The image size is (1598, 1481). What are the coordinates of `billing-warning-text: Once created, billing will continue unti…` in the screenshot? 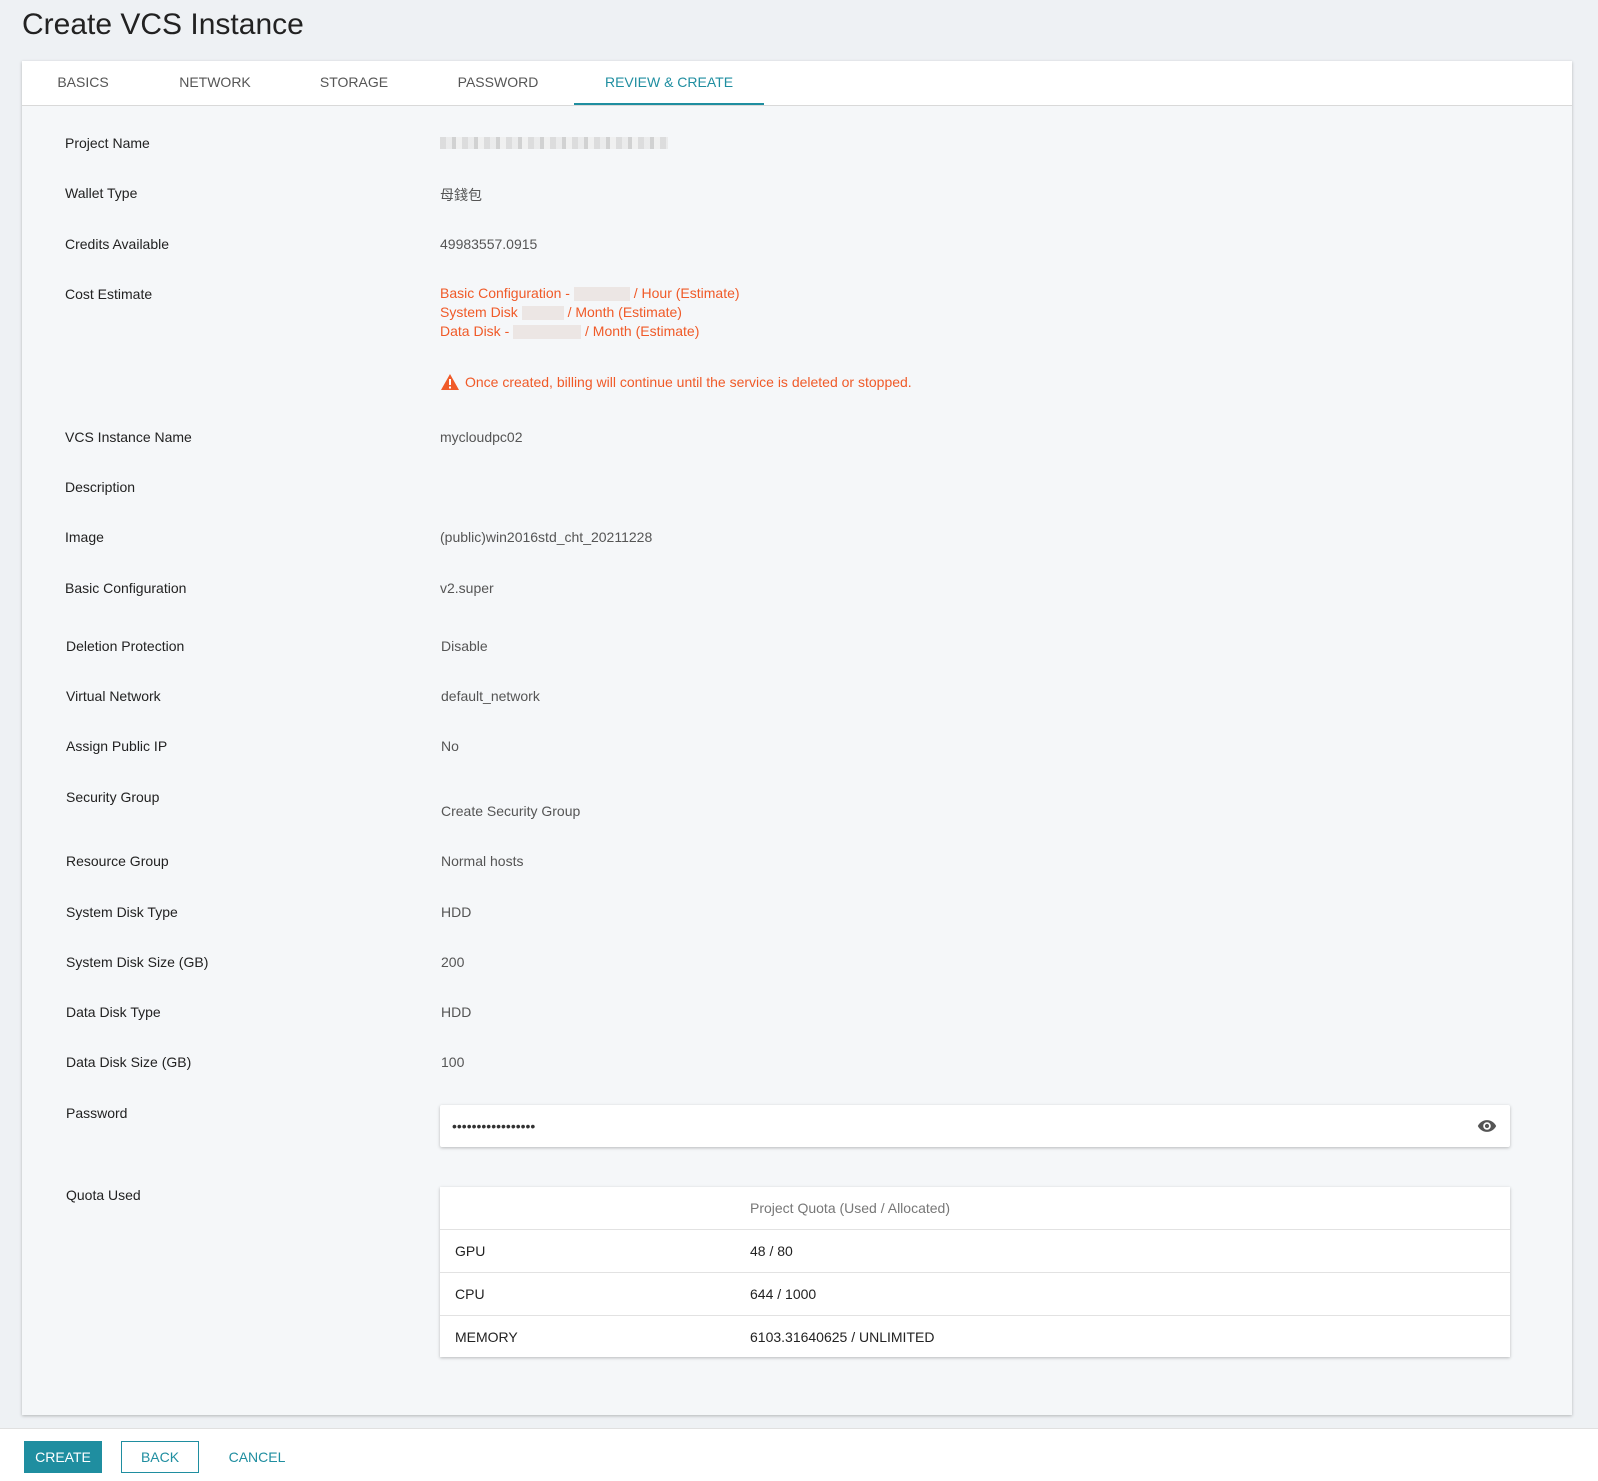 It's located at (688, 382).